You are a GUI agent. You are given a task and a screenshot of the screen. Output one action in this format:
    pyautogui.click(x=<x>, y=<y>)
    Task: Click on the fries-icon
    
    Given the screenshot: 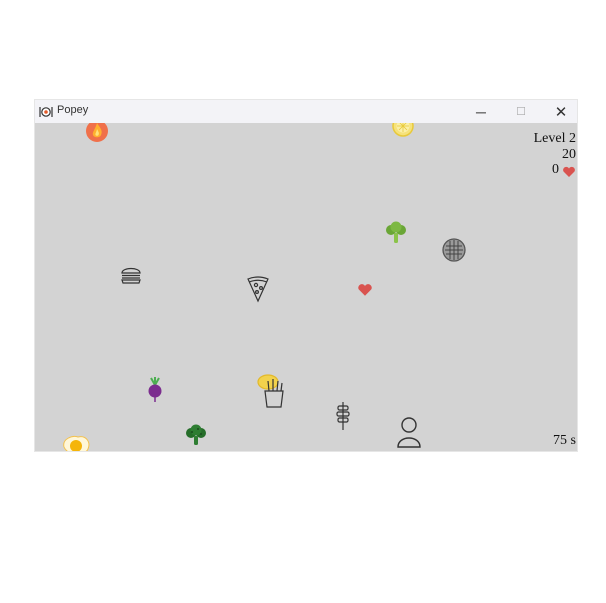 What is the action you would take?
    pyautogui.click(x=272, y=393)
    